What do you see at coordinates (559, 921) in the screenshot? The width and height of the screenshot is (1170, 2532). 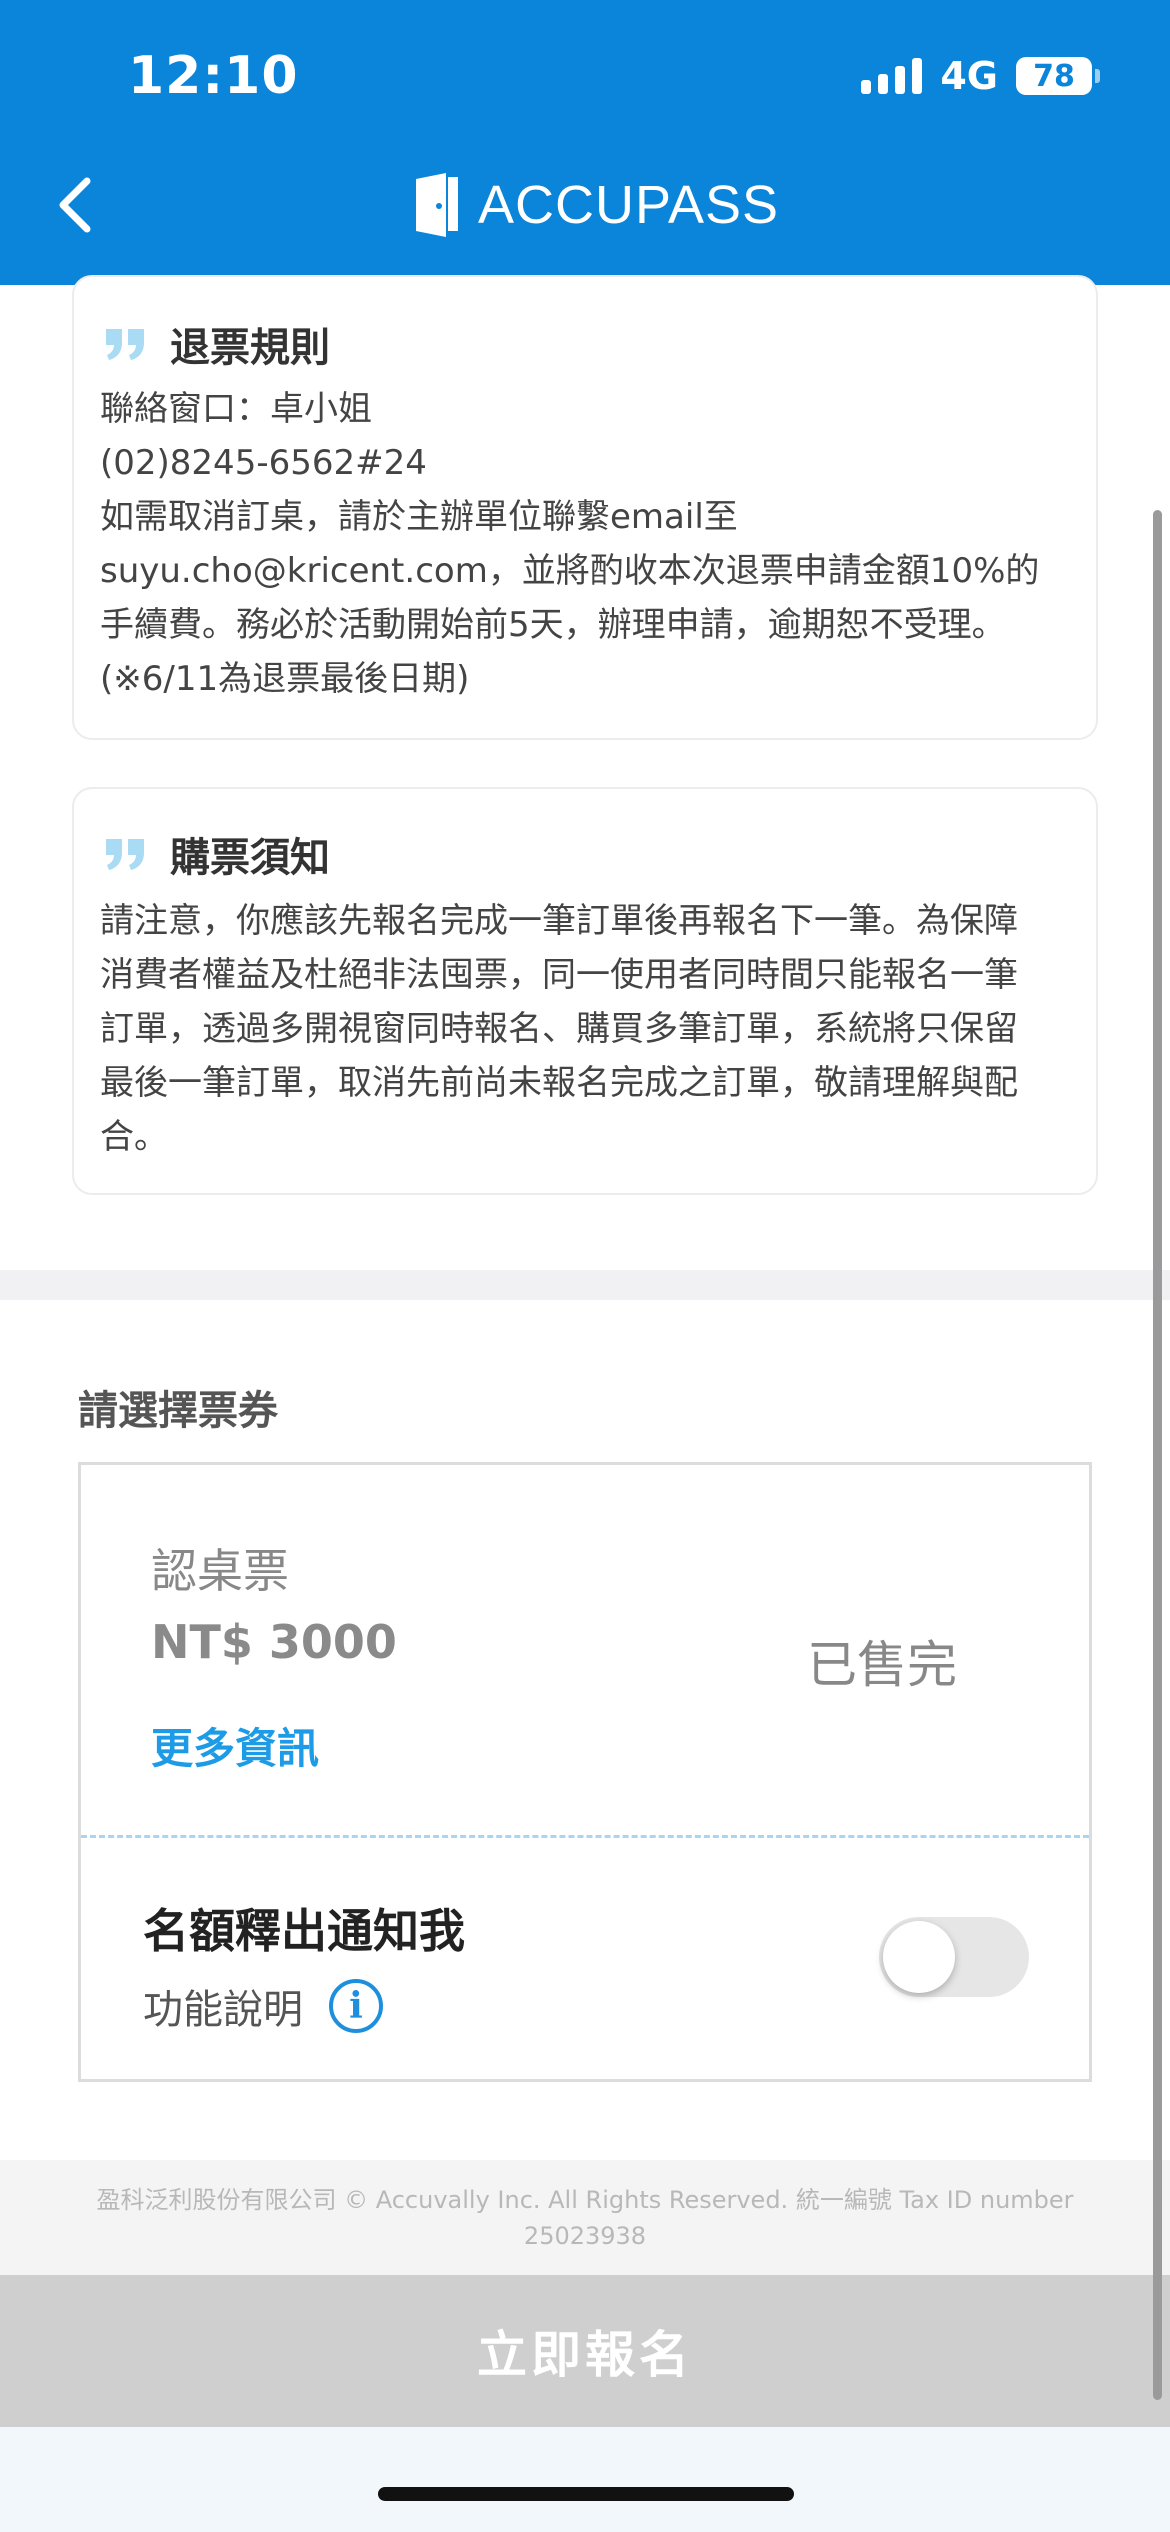 I see `notice-line: 請注意，你應該先報名完成一筆訂單後再報名下一筆。為保障` at bounding box center [559, 921].